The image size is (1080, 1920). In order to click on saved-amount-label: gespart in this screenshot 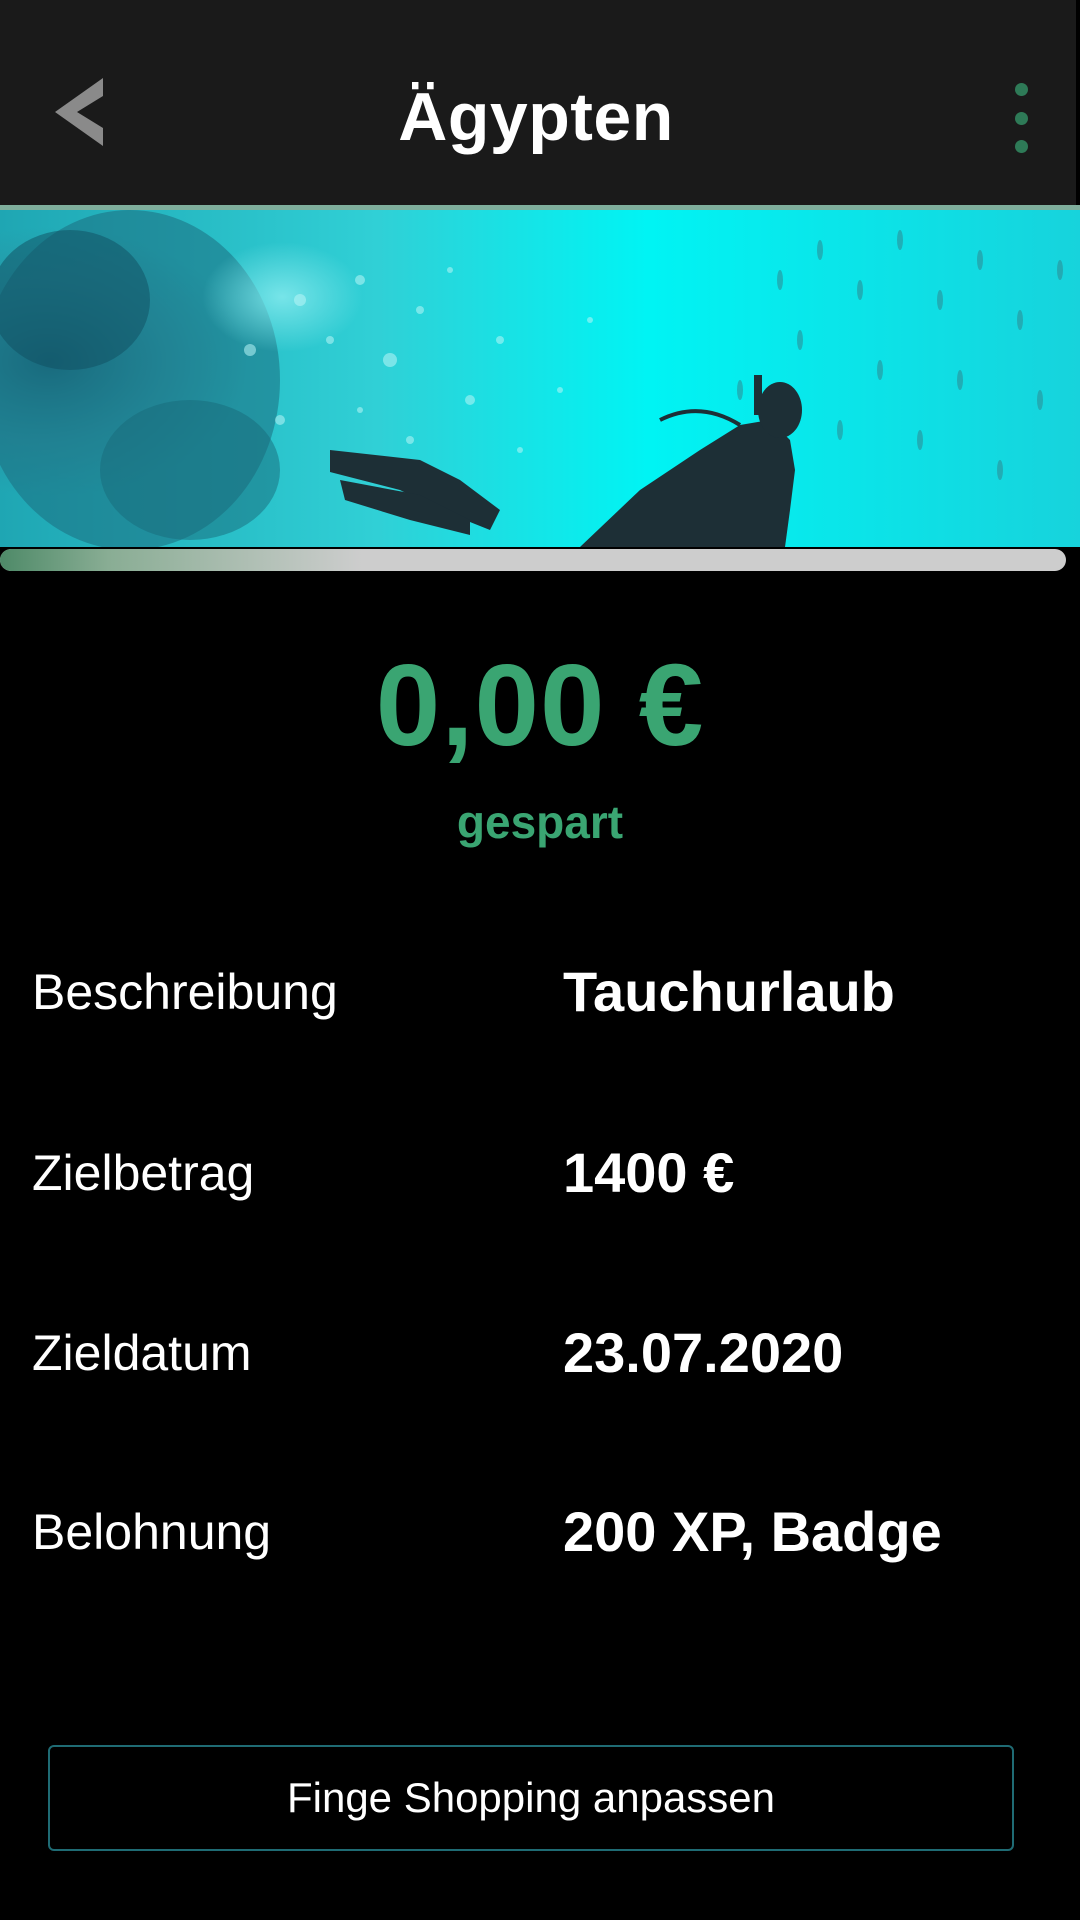, I will do `click(540, 822)`.